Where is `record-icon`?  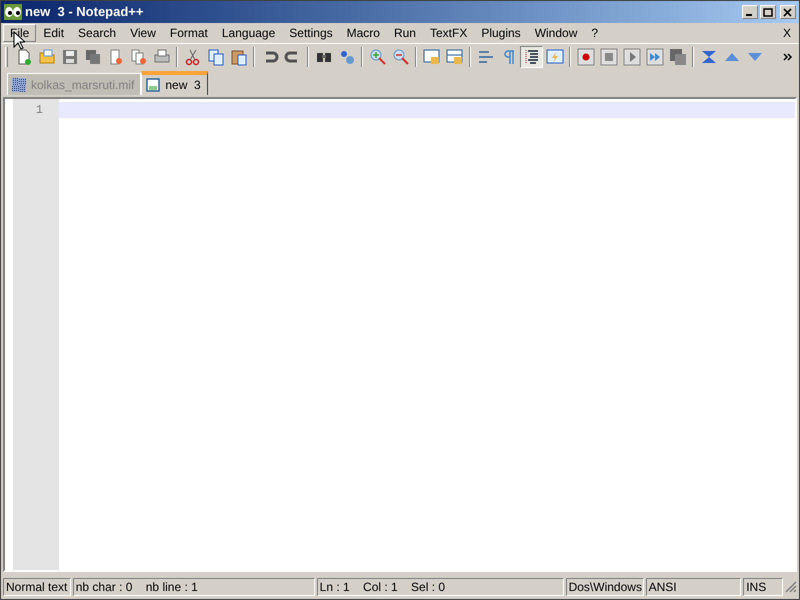
record-icon is located at coordinates (585, 57).